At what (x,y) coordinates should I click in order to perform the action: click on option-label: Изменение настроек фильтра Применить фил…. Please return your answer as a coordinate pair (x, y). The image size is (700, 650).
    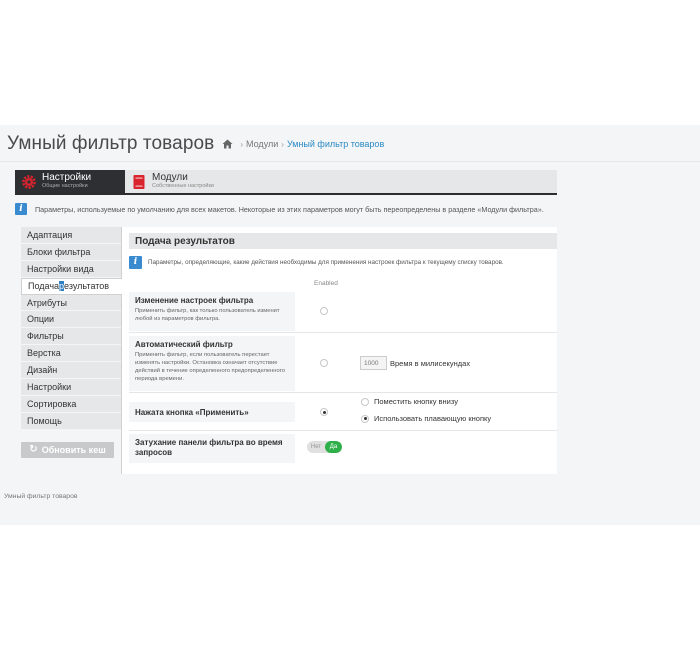
    Looking at the image, I should click on (212, 311).